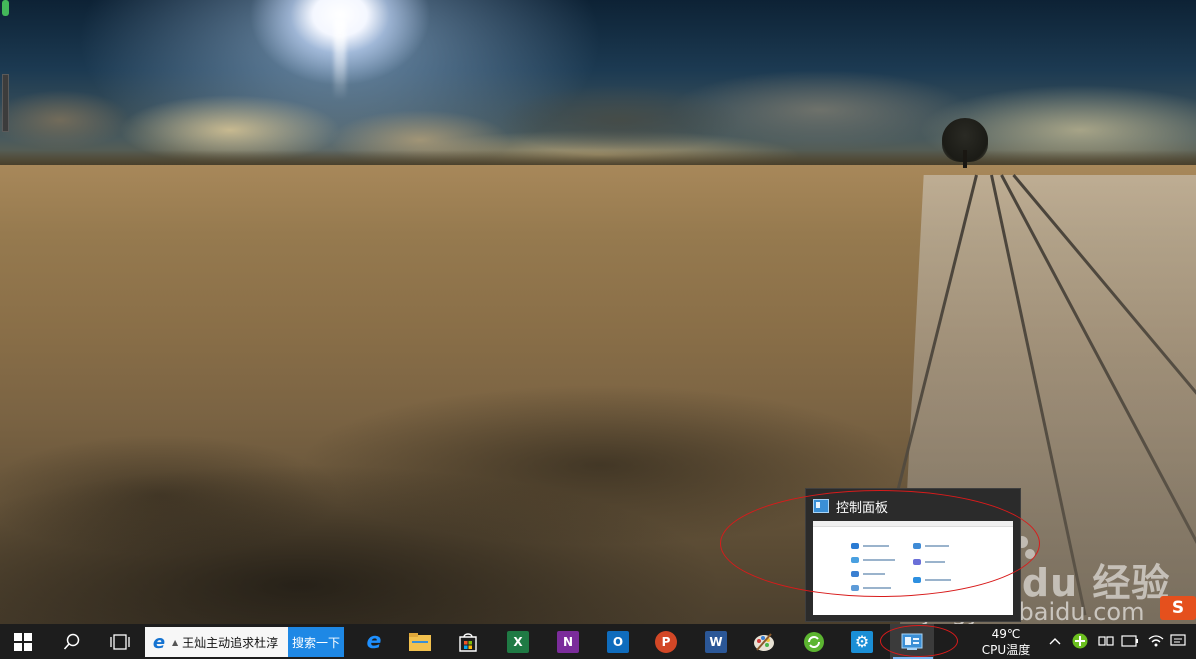 The image size is (1196, 659). What do you see at coordinates (1178, 641) in the screenshot?
I see `notification-icon` at bounding box center [1178, 641].